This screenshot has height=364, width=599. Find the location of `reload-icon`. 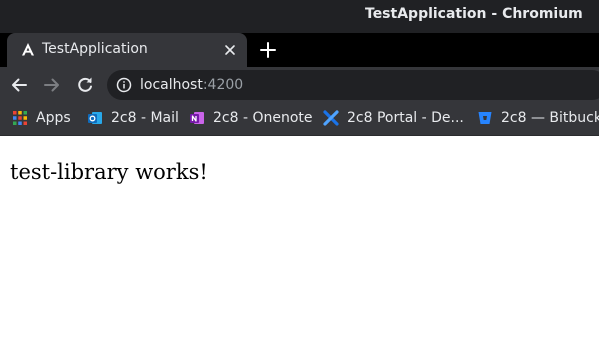

reload-icon is located at coordinates (85, 85).